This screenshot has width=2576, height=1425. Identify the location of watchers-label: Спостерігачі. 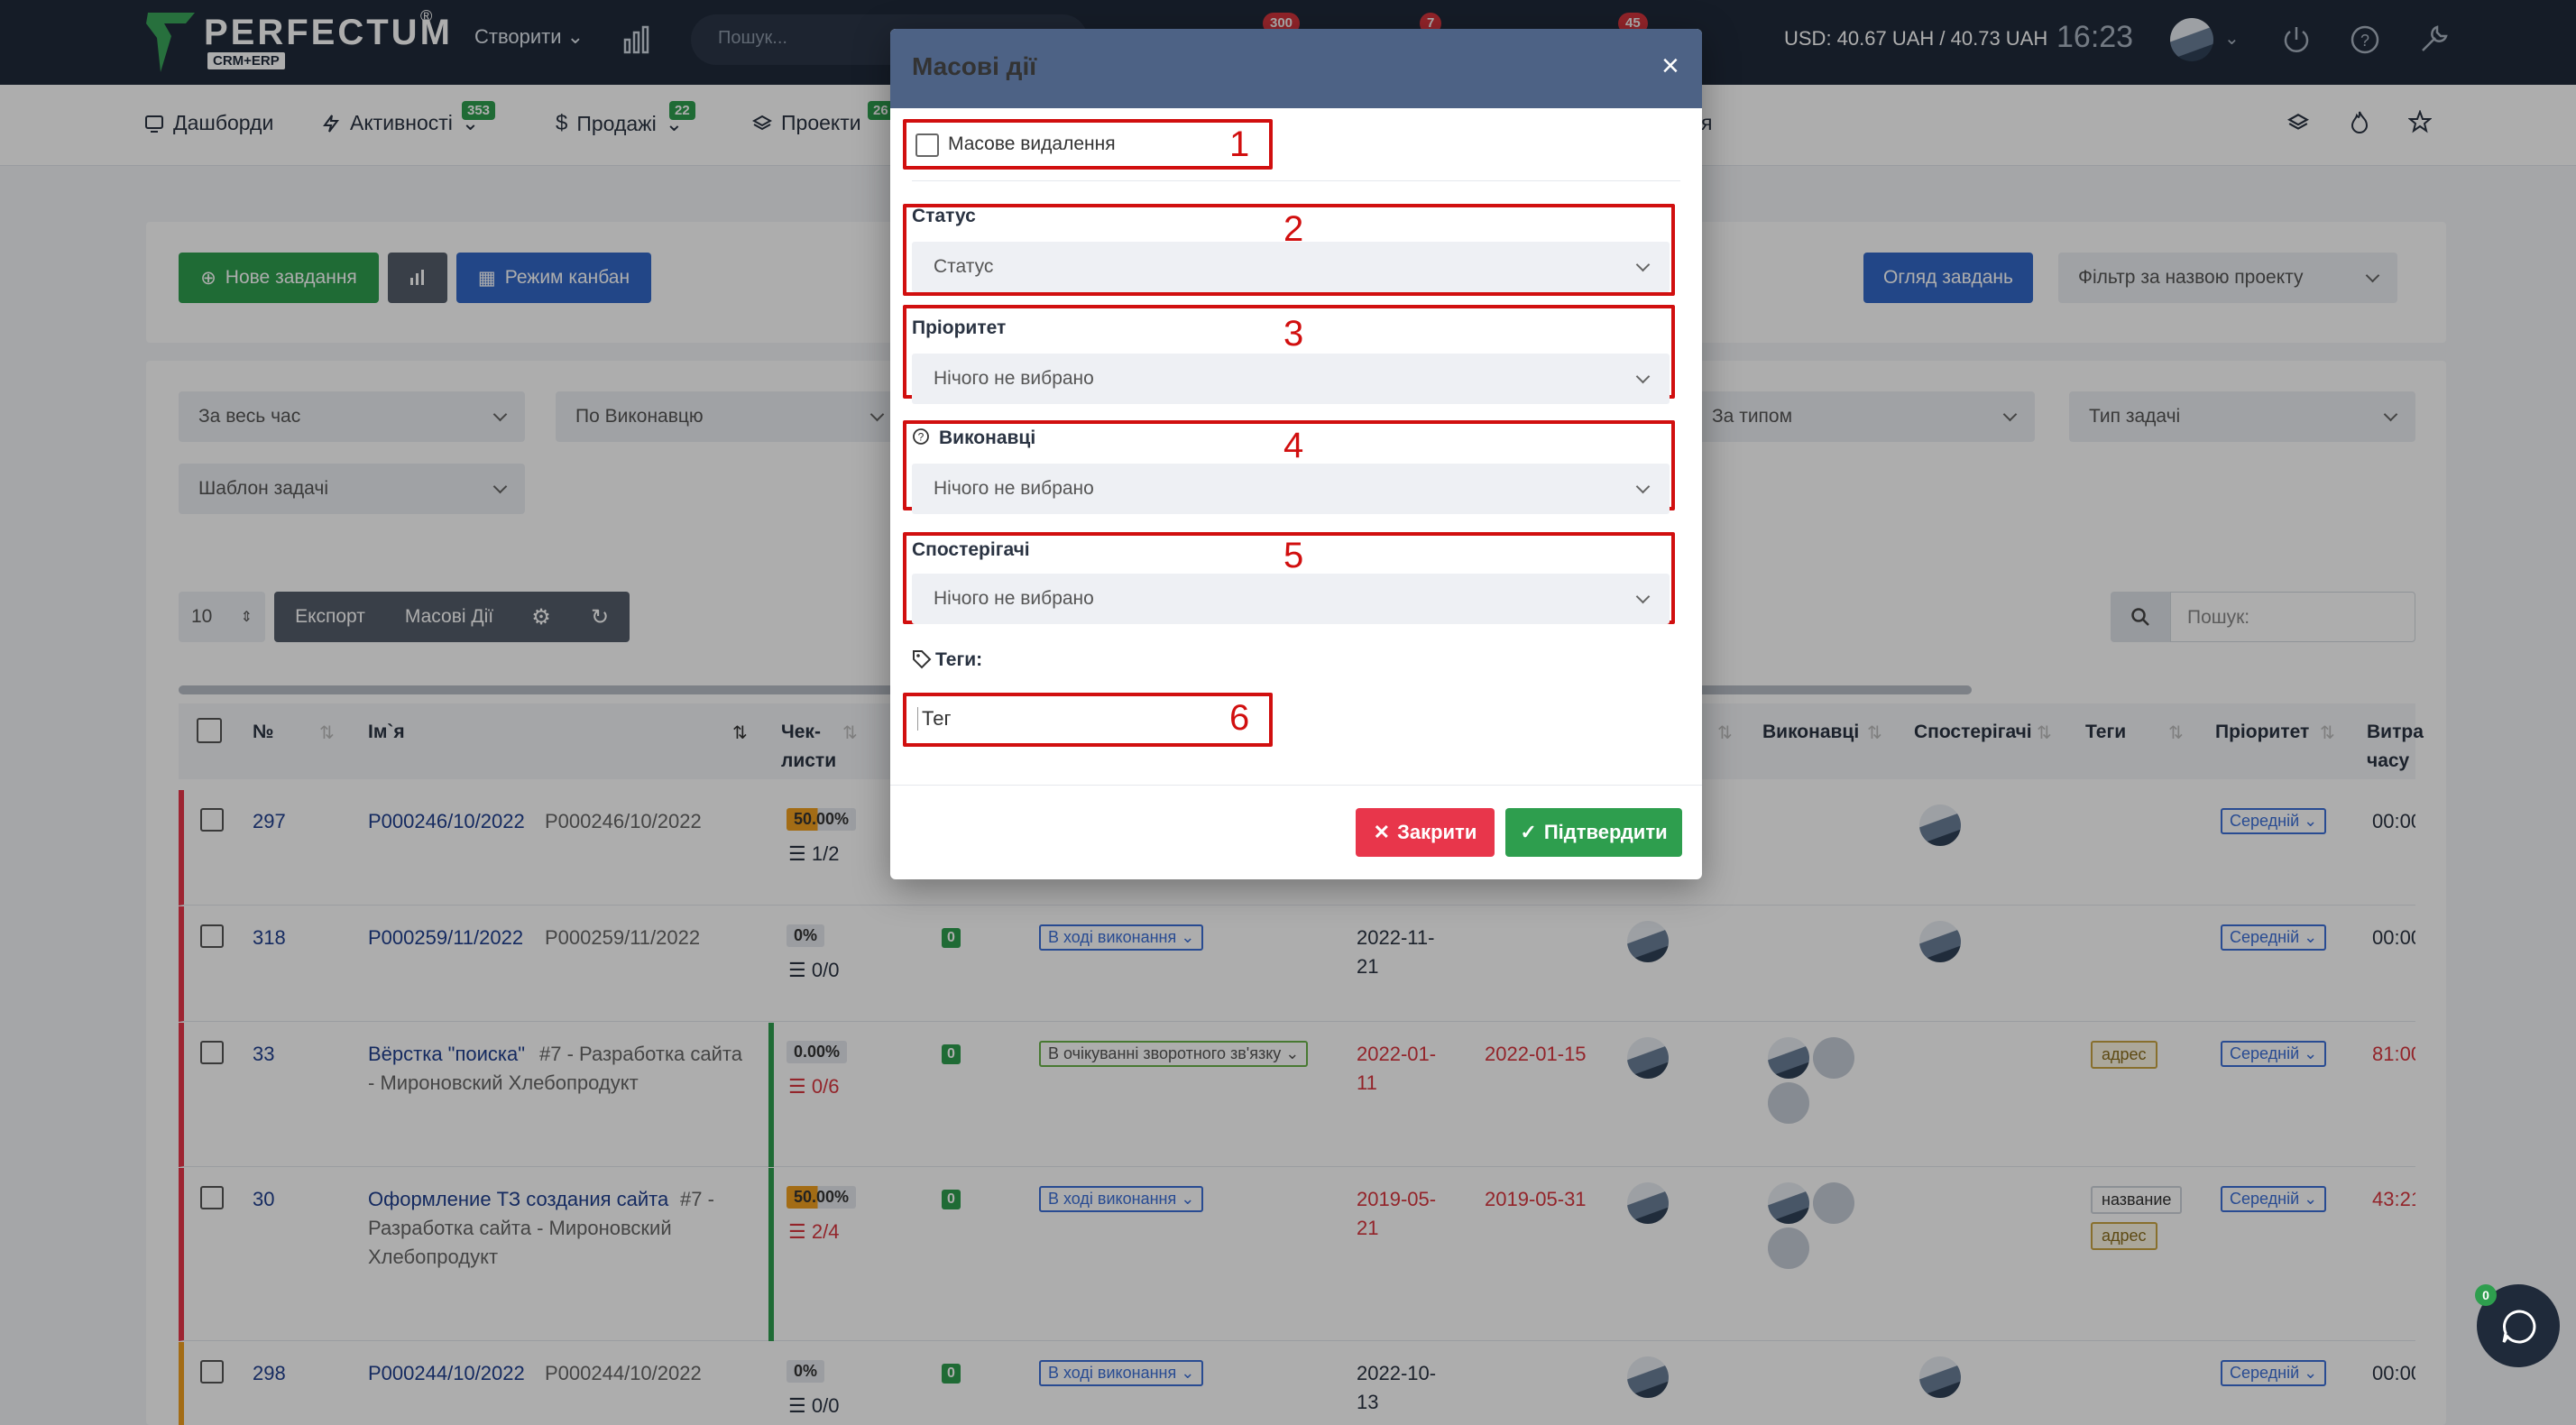
(971, 549).